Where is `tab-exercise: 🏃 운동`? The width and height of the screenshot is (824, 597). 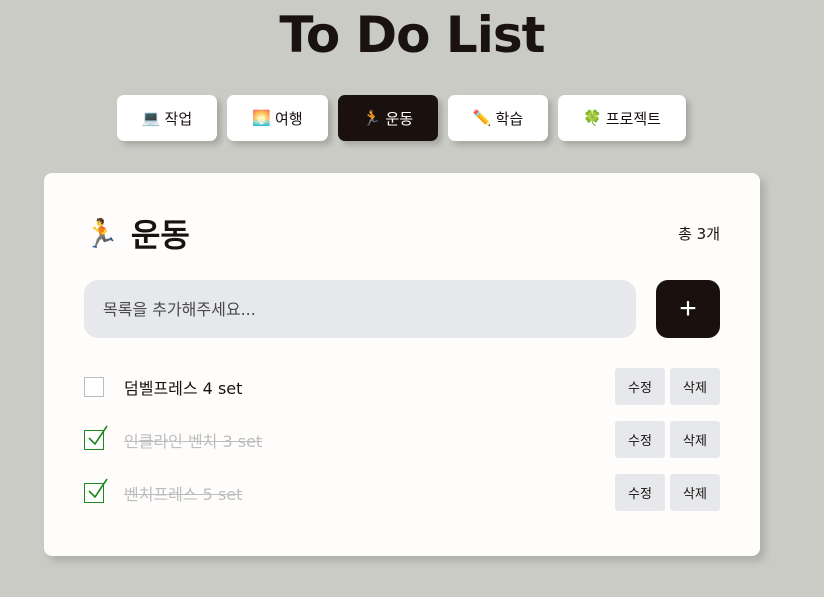
tab-exercise: 🏃 운동 is located at coordinates (388, 118).